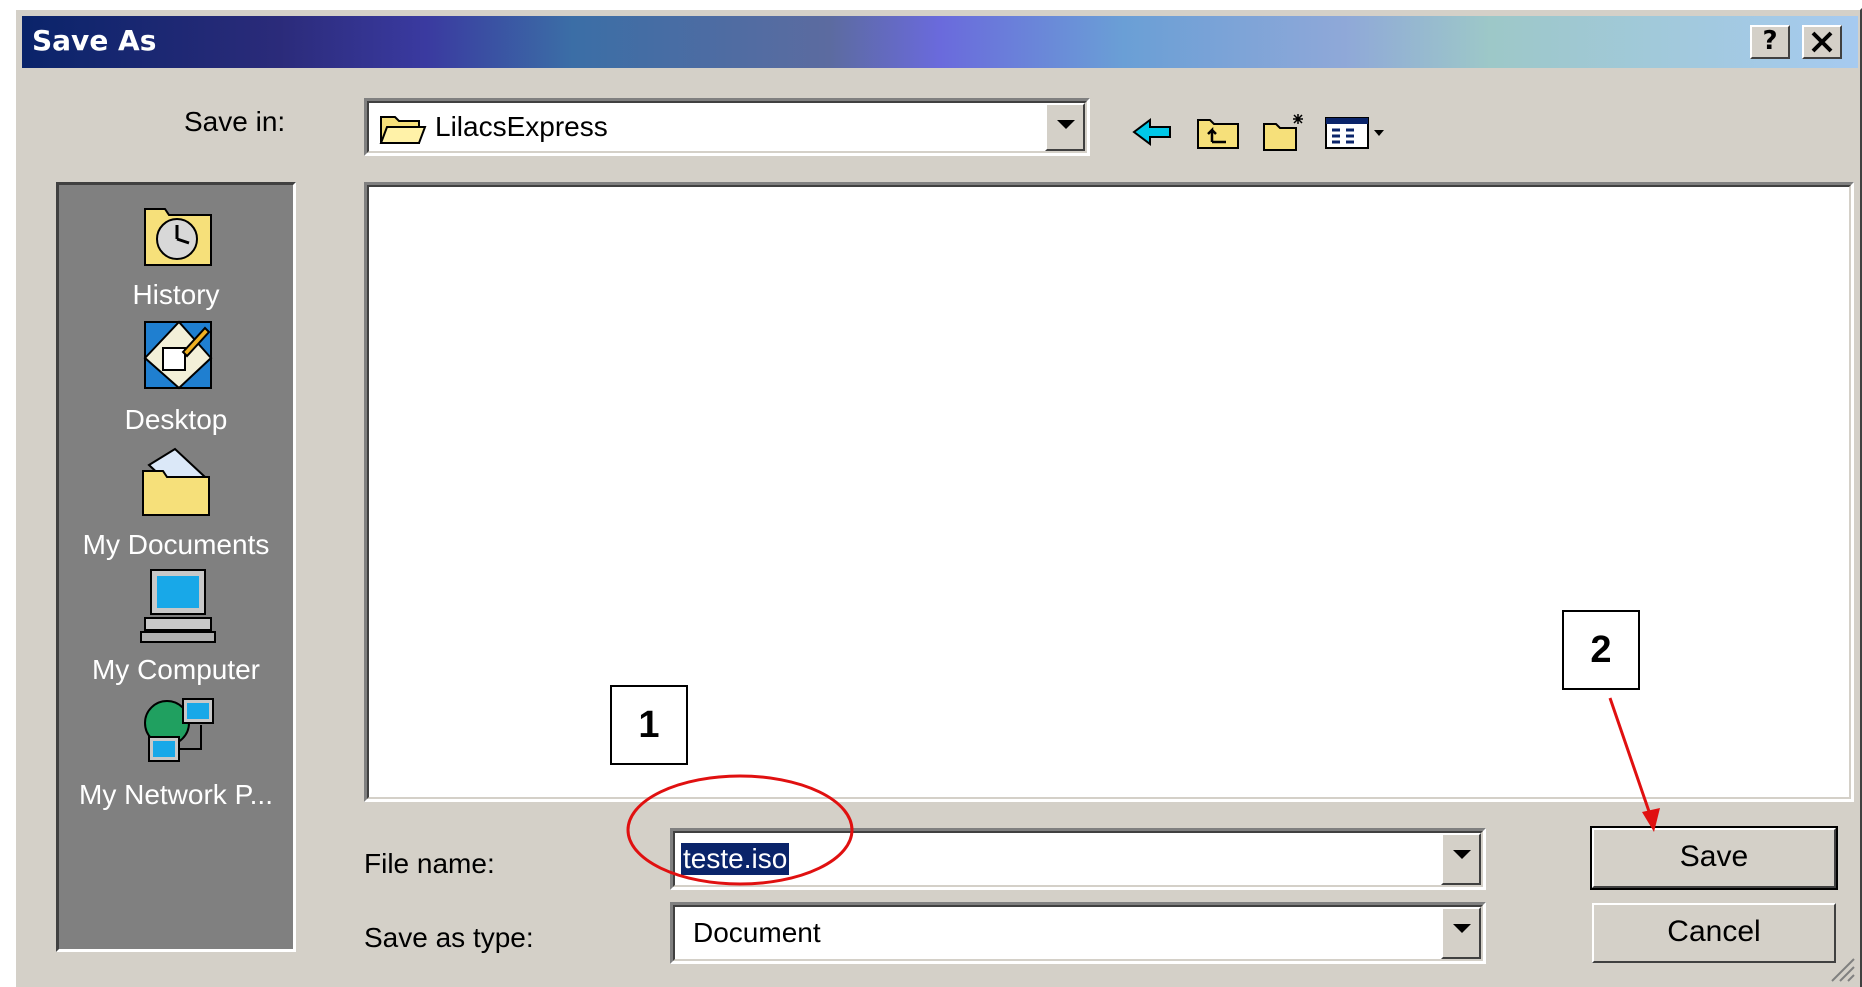  What do you see at coordinates (1632, 762) in the screenshot?
I see `annotation-arrow` at bounding box center [1632, 762].